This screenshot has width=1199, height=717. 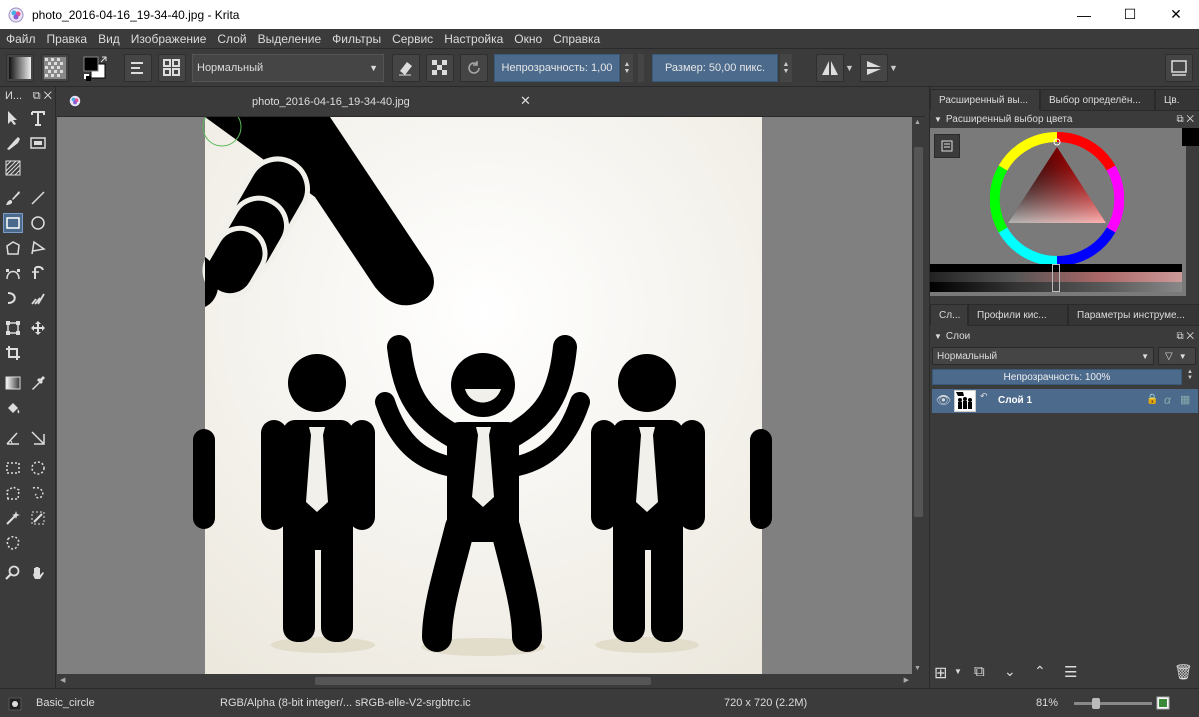 What do you see at coordinates (958, 671) in the screenshot?
I see `chevron-down-icon: ▼` at bounding box center [958, 671].